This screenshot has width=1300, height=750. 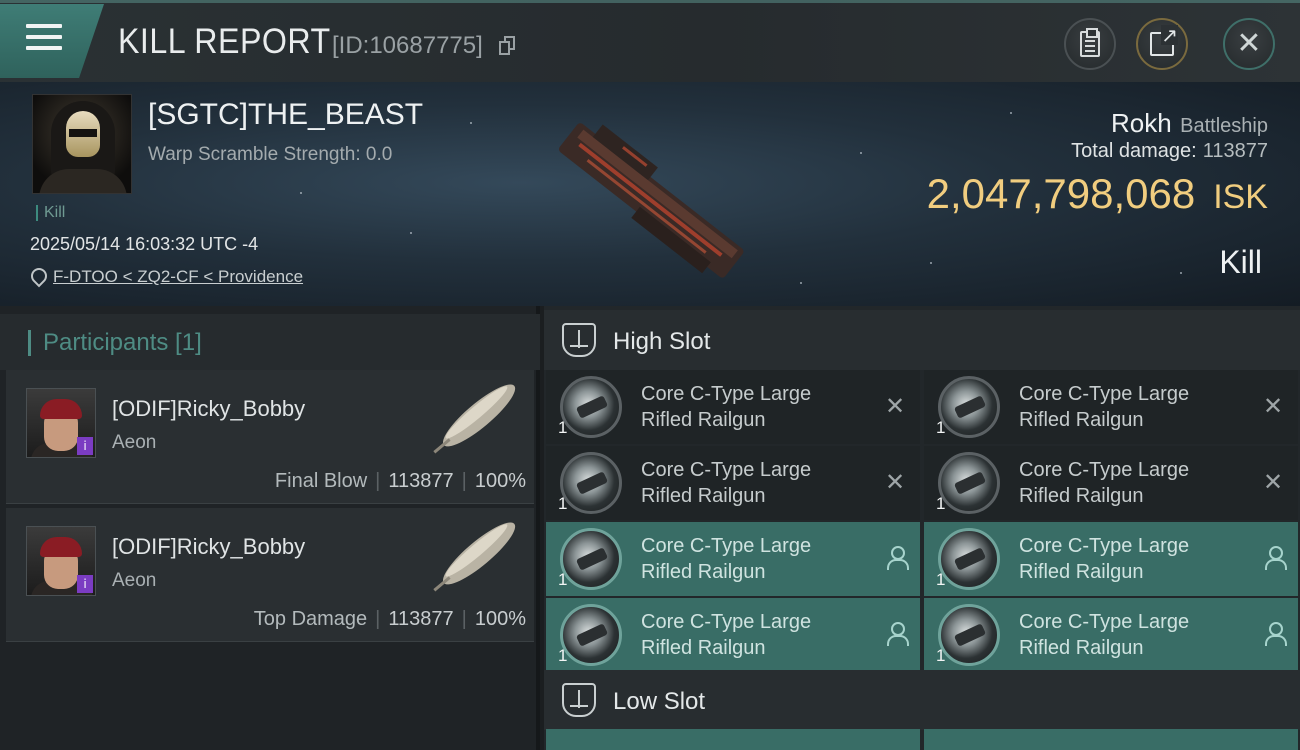 What do you see at coordinates (50, 213) in the screenshot?
I see `kill-tag: Kill` at bounding box center [50, 213].